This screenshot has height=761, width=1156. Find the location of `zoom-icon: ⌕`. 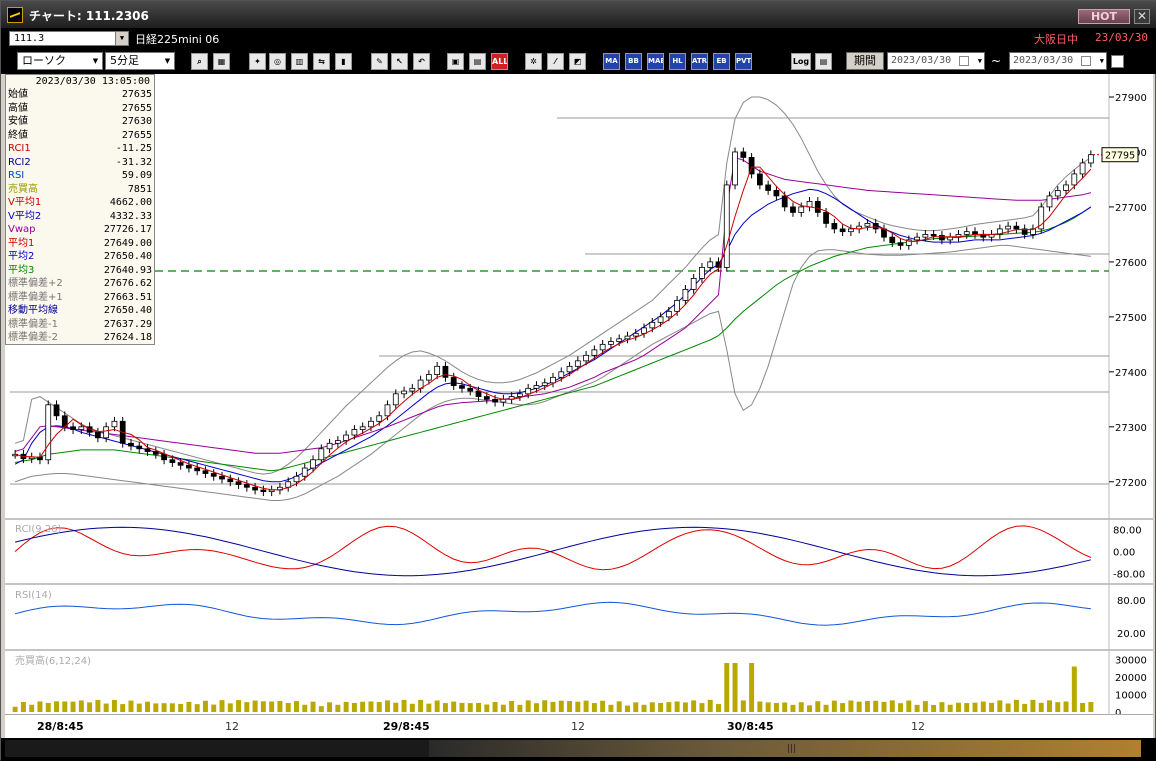

zoom-icon: ⌕ is located at coordinates (199, 61).